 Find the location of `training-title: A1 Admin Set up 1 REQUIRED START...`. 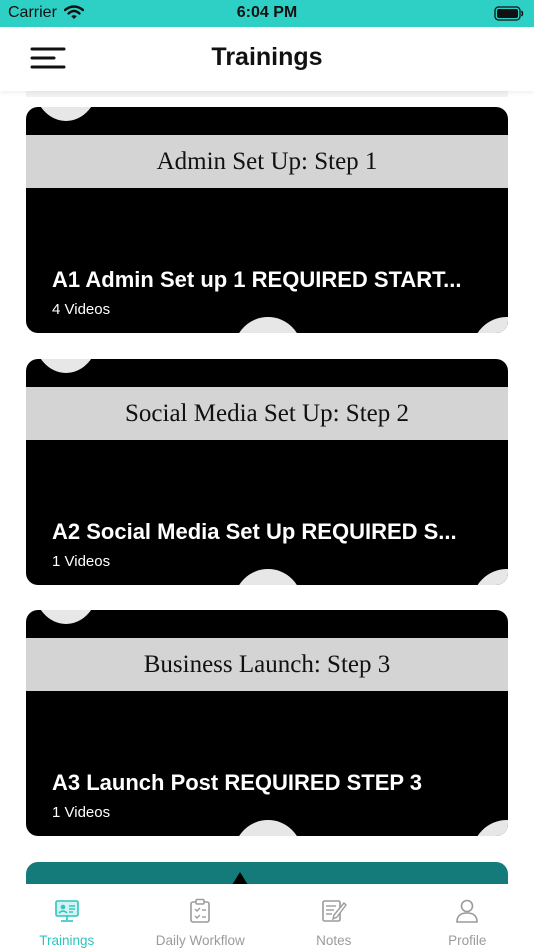

training-title: A1 Admin Set up 1 REQUIRED START... is located at coordinates (257, 279).